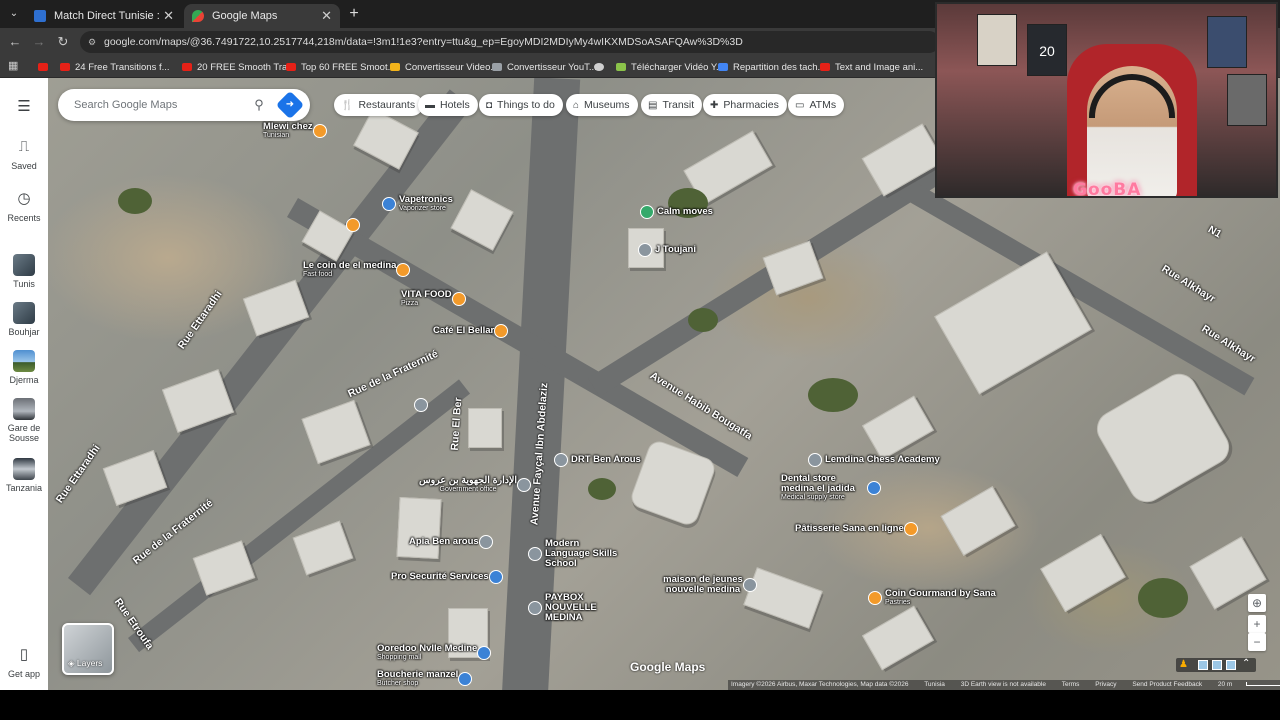 This screenshot has height=720, width=1280. I want to click on streamer-tag: GooBA, so click(1107, 189).